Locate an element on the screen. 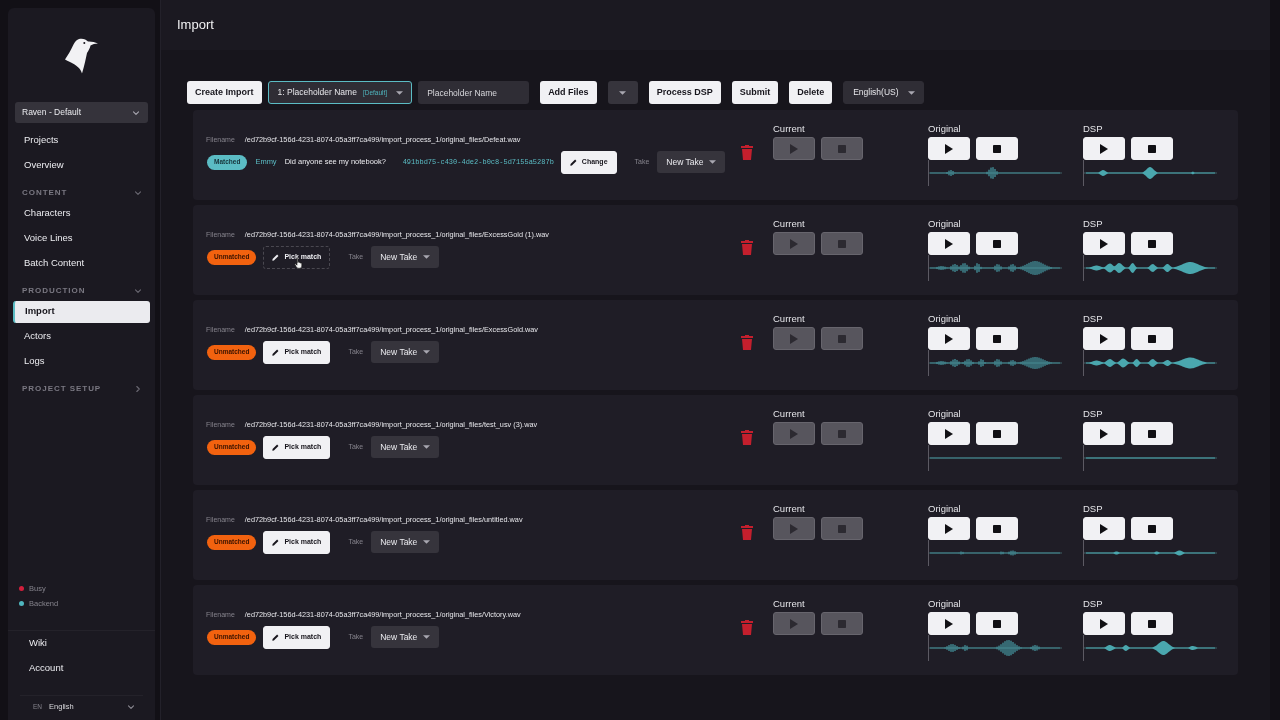 The width and height of the screenshot is (1280, 720). toolbar-button: Process DSP is located at coordinates (684, 92).